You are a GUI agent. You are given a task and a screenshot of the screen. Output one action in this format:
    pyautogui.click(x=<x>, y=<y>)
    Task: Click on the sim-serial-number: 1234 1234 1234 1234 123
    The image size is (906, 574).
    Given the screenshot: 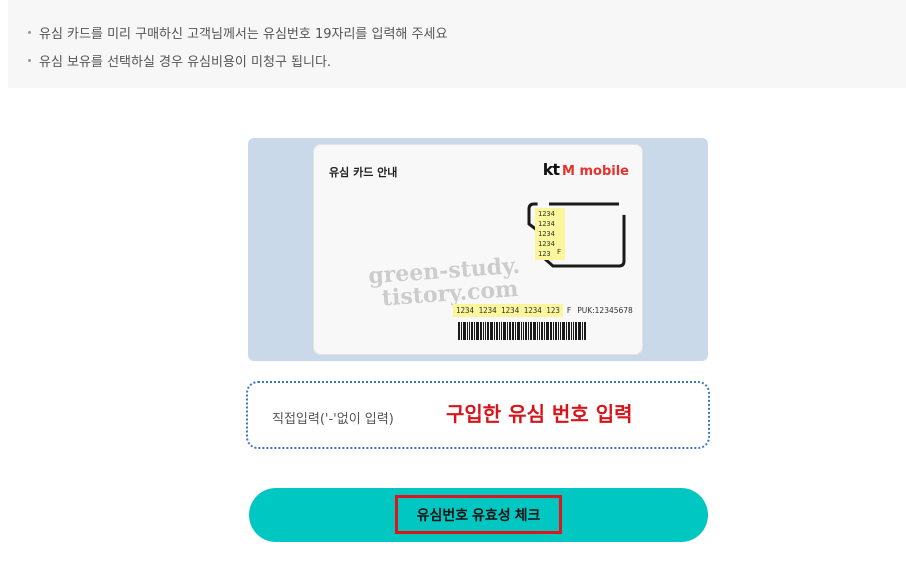 What is the action you would take?
    pyautogui.click(x=508, y=310)
    